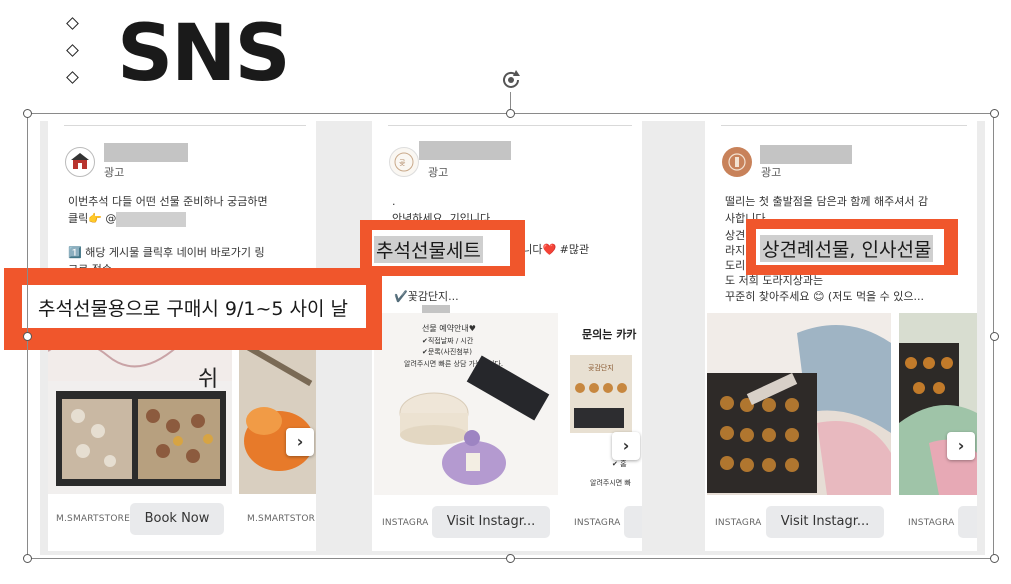  Describe the element at coordinates (204, 54) in the screenshot. I see `slide-title: SNS` at that location.